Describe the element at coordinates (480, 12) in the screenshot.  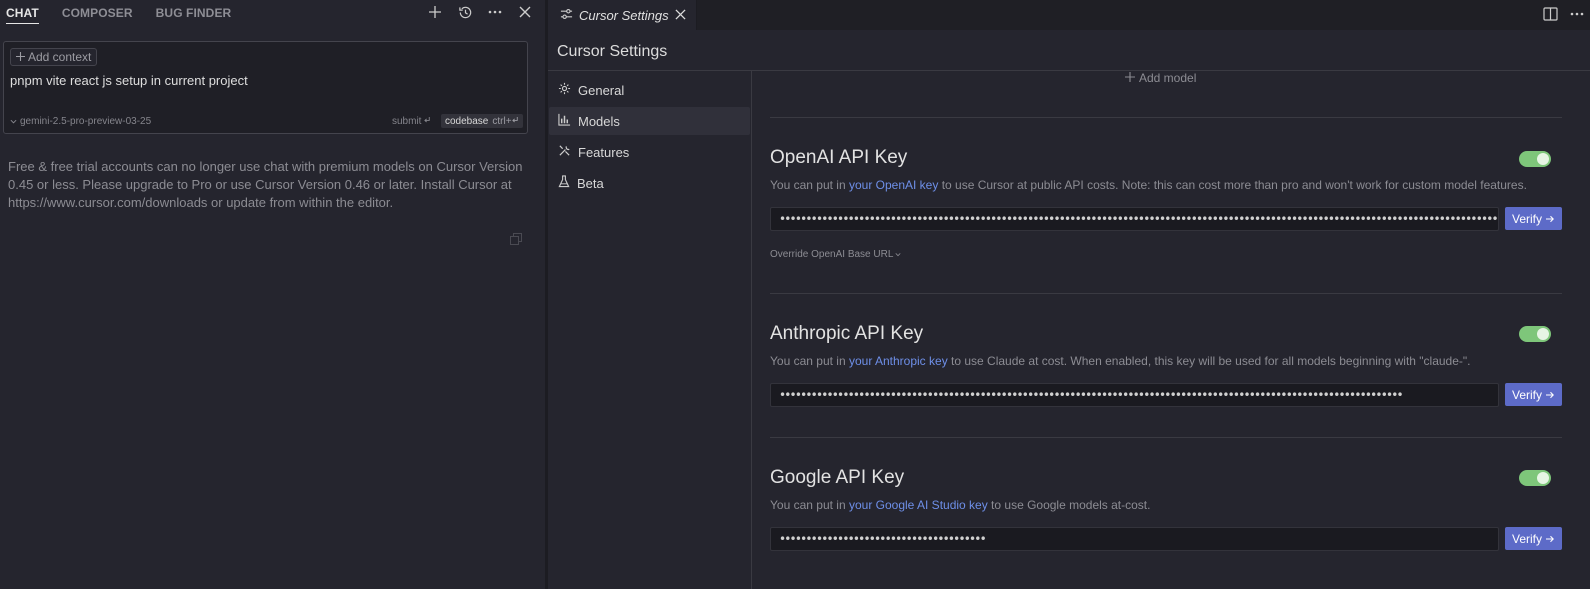
I see `chat-header-actions` at that location.